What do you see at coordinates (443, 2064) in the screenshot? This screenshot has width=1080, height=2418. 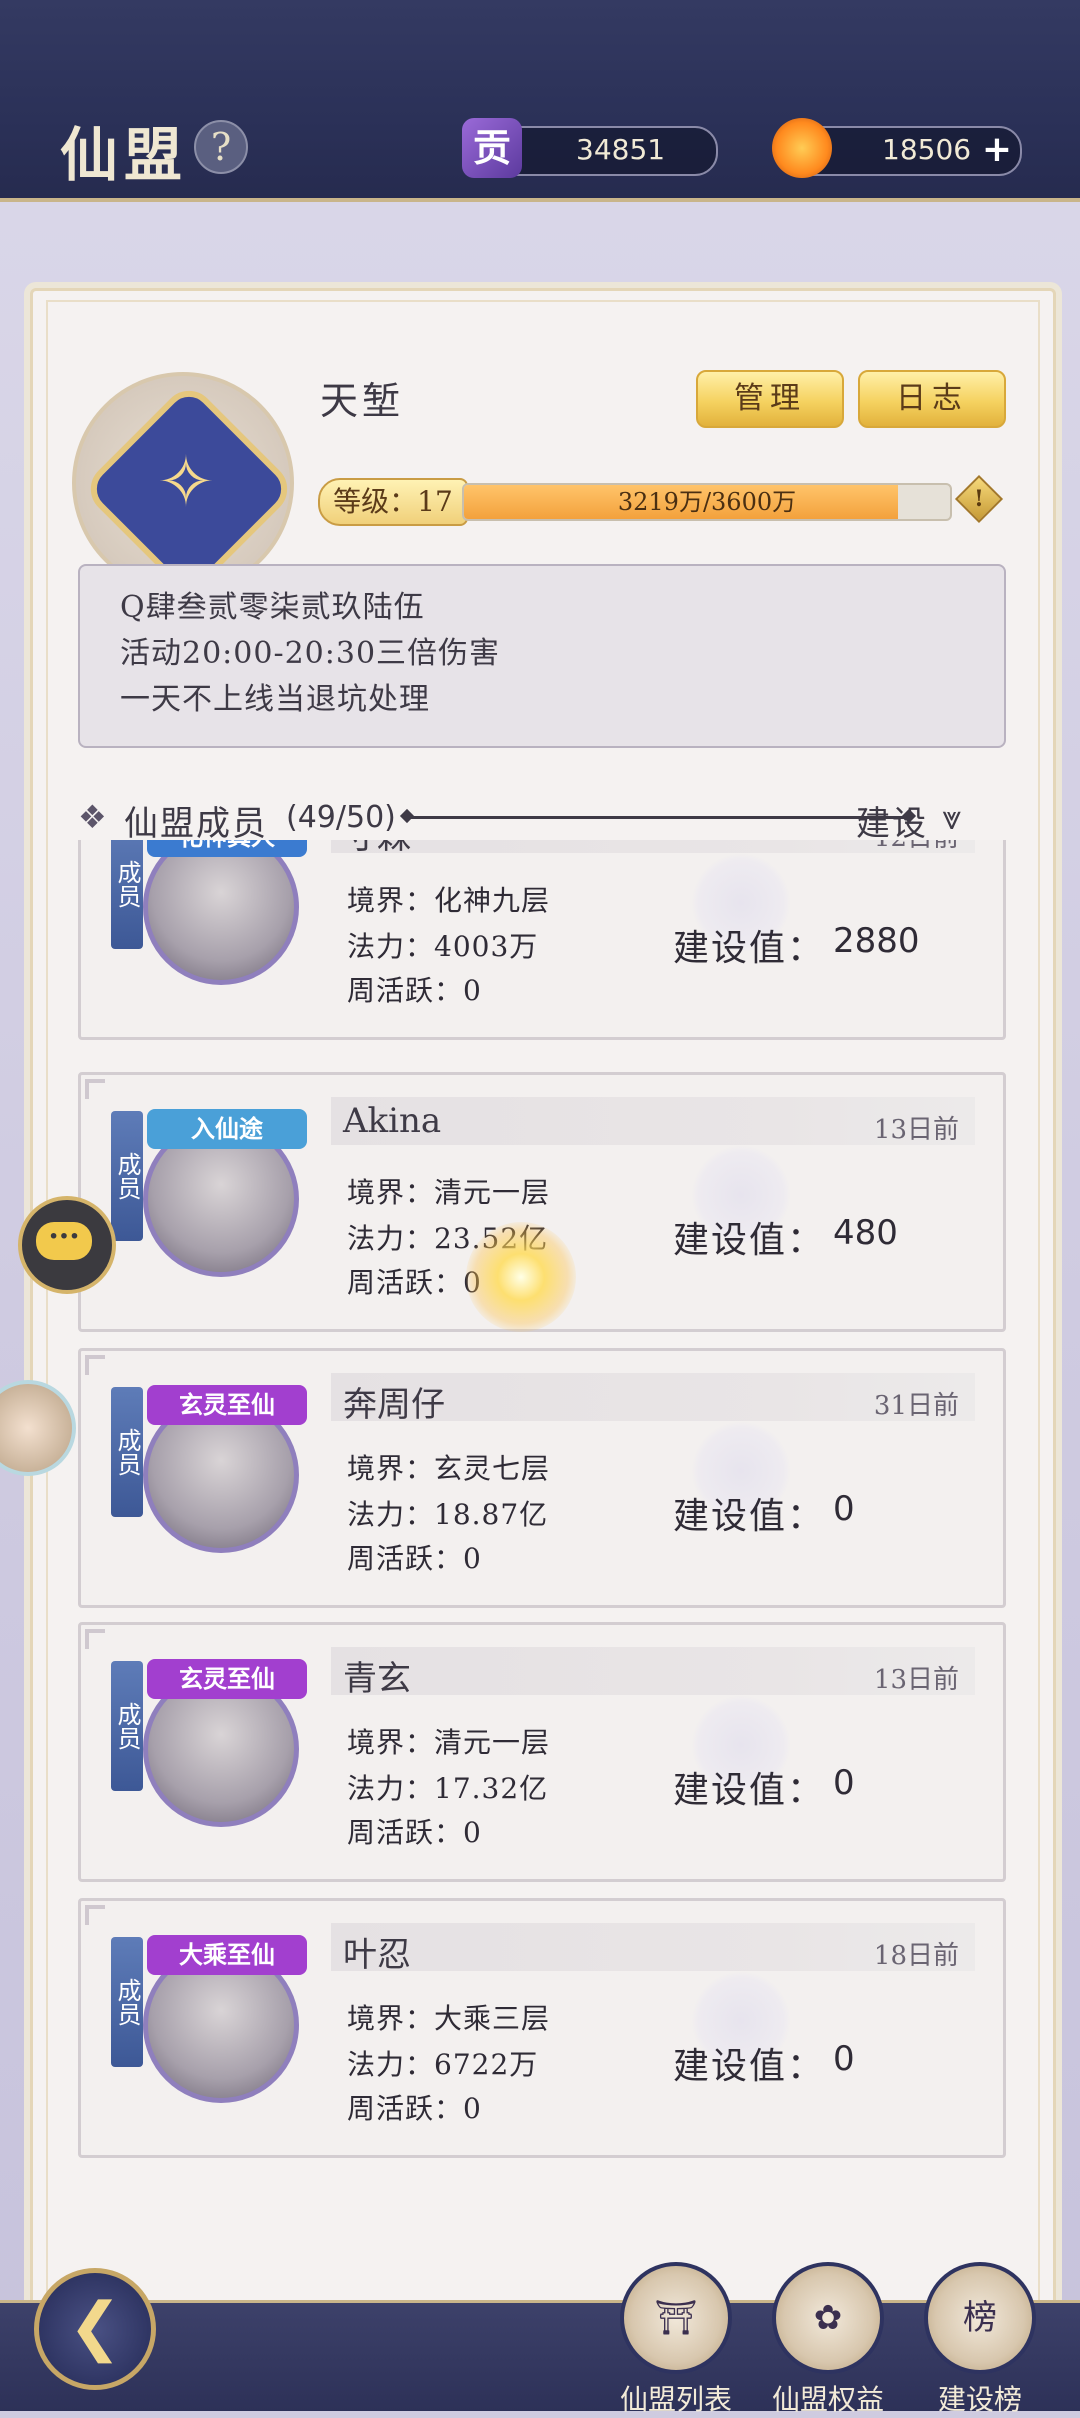 I see `member-power: 法力：6722万` at bounding box center [443, 2064].